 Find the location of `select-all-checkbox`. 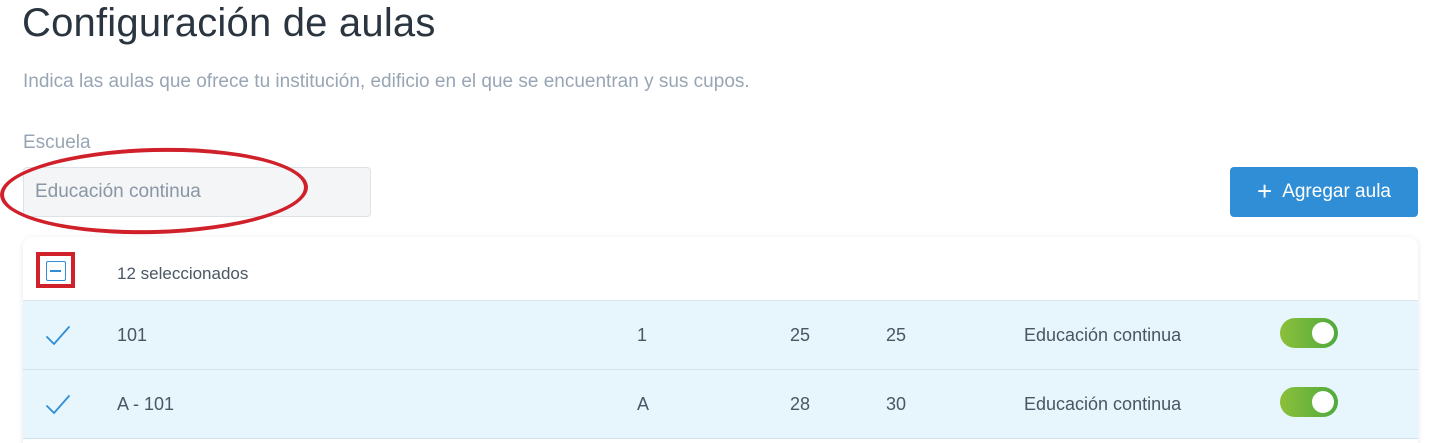

select-all-checkbox is located at coordinates (56, 271).